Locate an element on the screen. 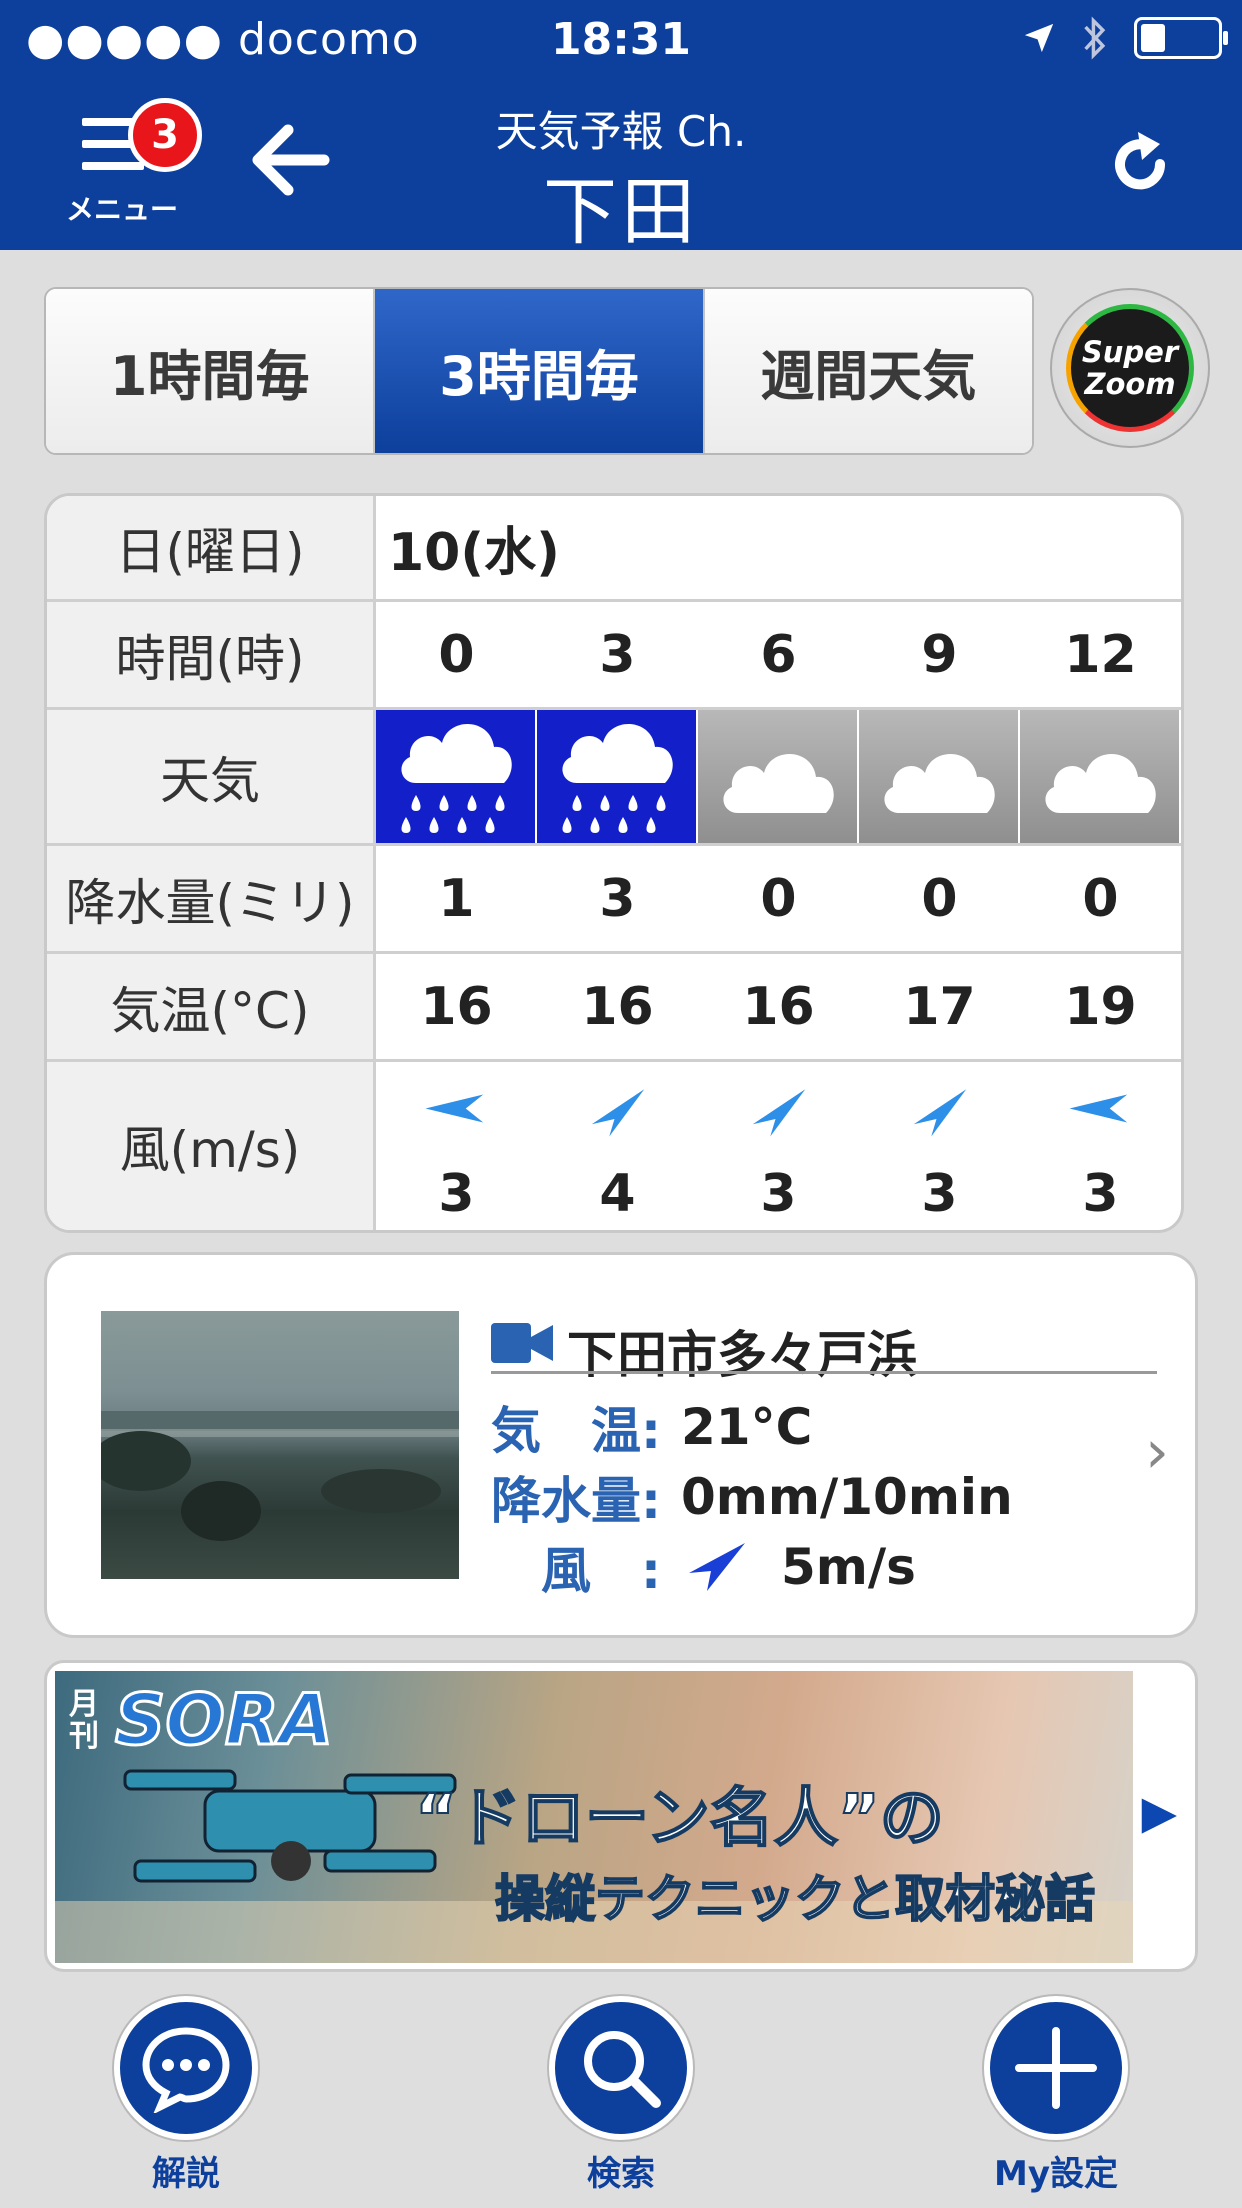 The image size is (1242, 2208). banner-headline: “ドローン名人”の is located at coordinates (679, 1819).